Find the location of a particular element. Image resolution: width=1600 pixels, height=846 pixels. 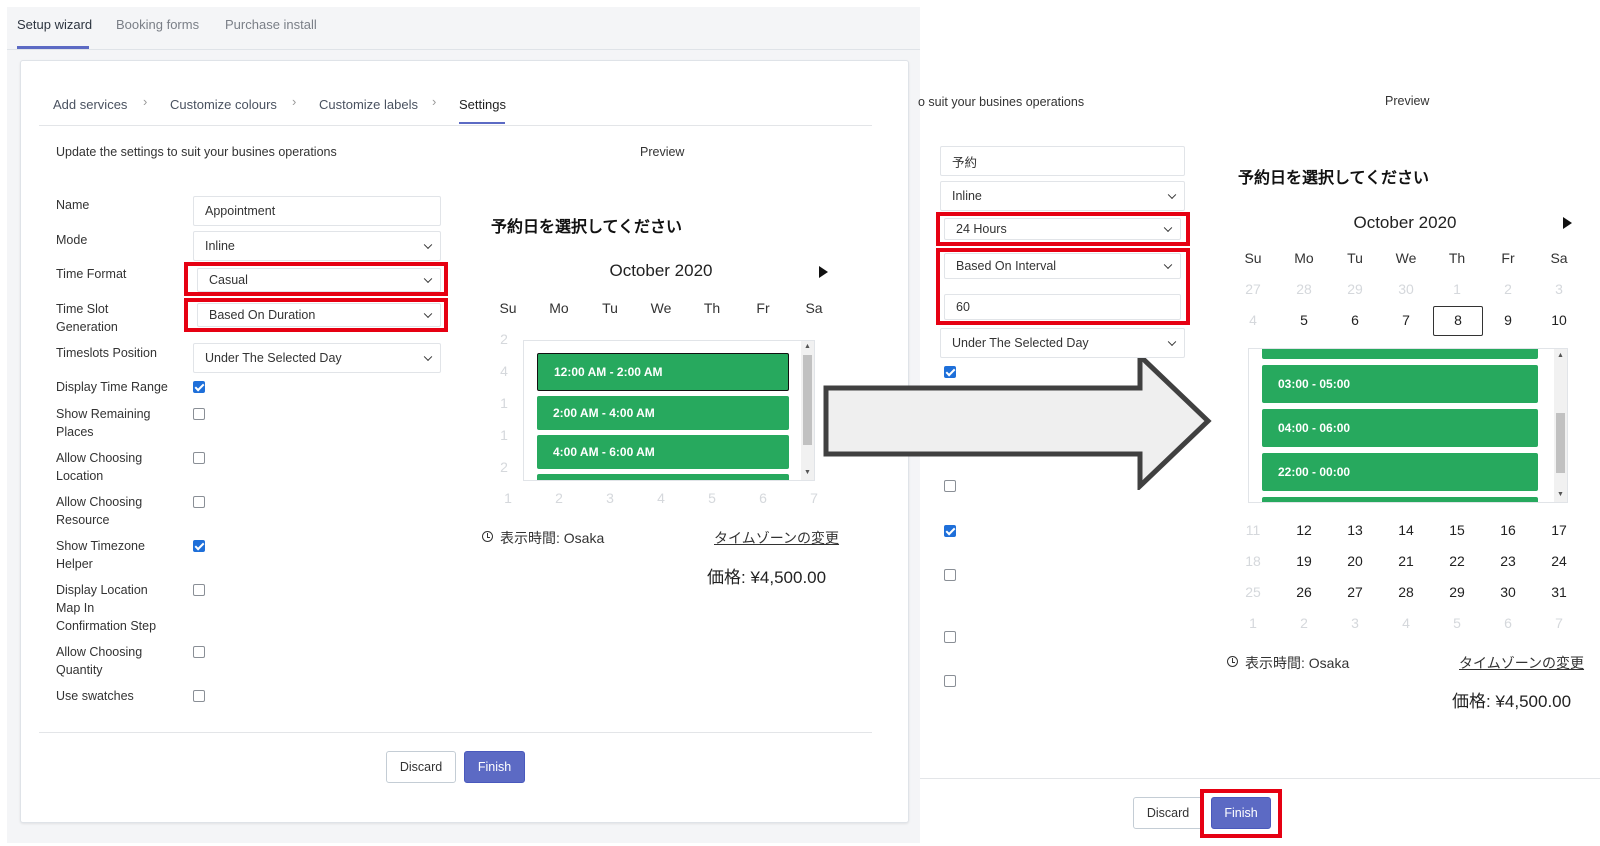

calendar-heading: 予約日を選択してください is located at coordinates (1334, 178).